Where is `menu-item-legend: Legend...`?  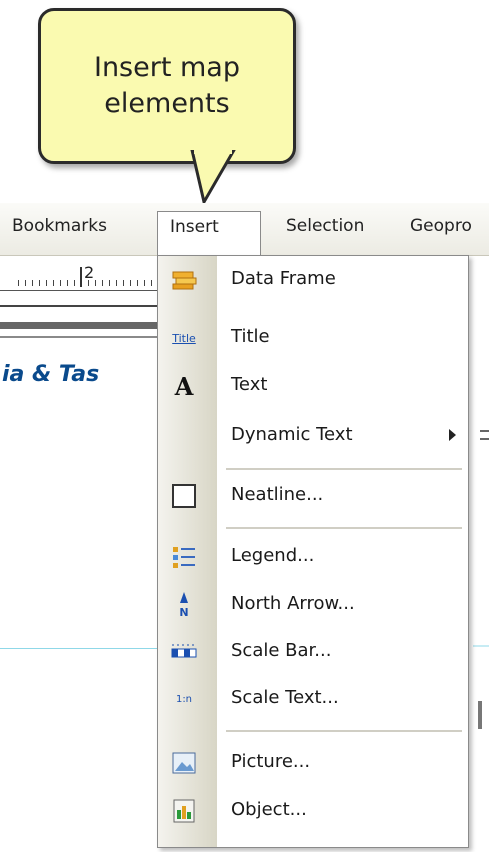 menu-item-legend: Legend... is located at coordinates (314, 557).